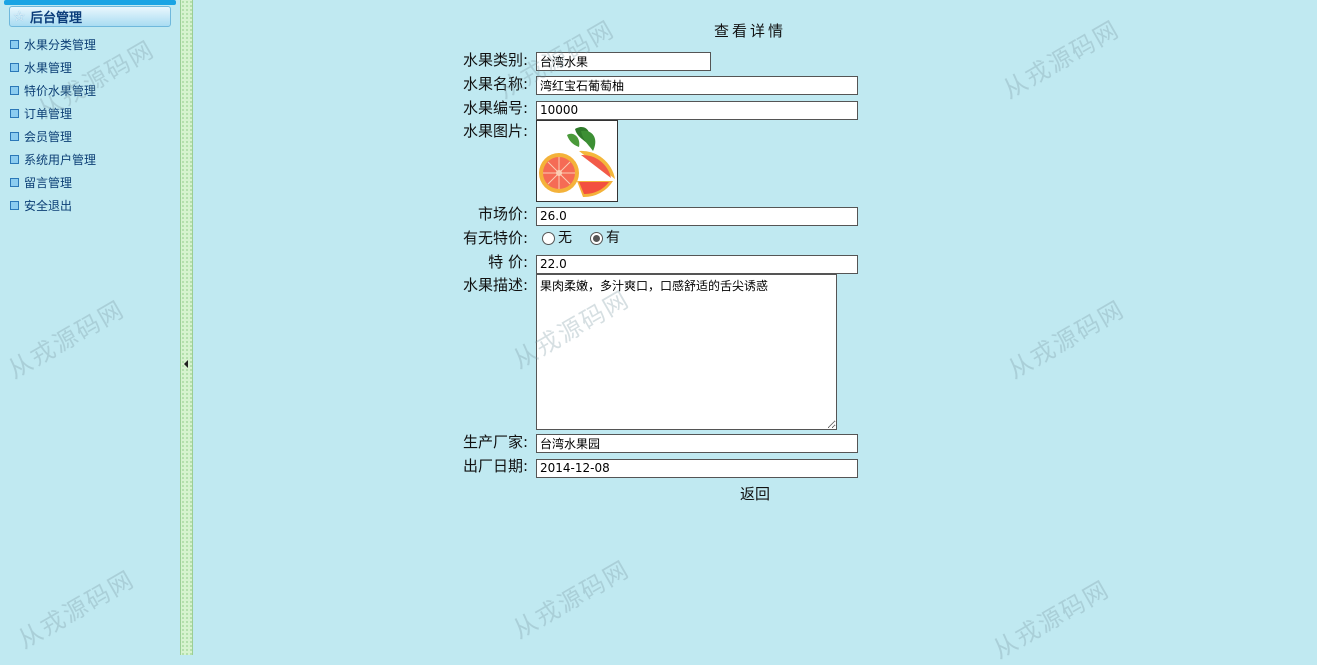  What do you see at coordinates (53, 90) in the screenshot?
I see `sidebar-item-special-fruit: 特价水果管理` at bounding box center [53, 90].